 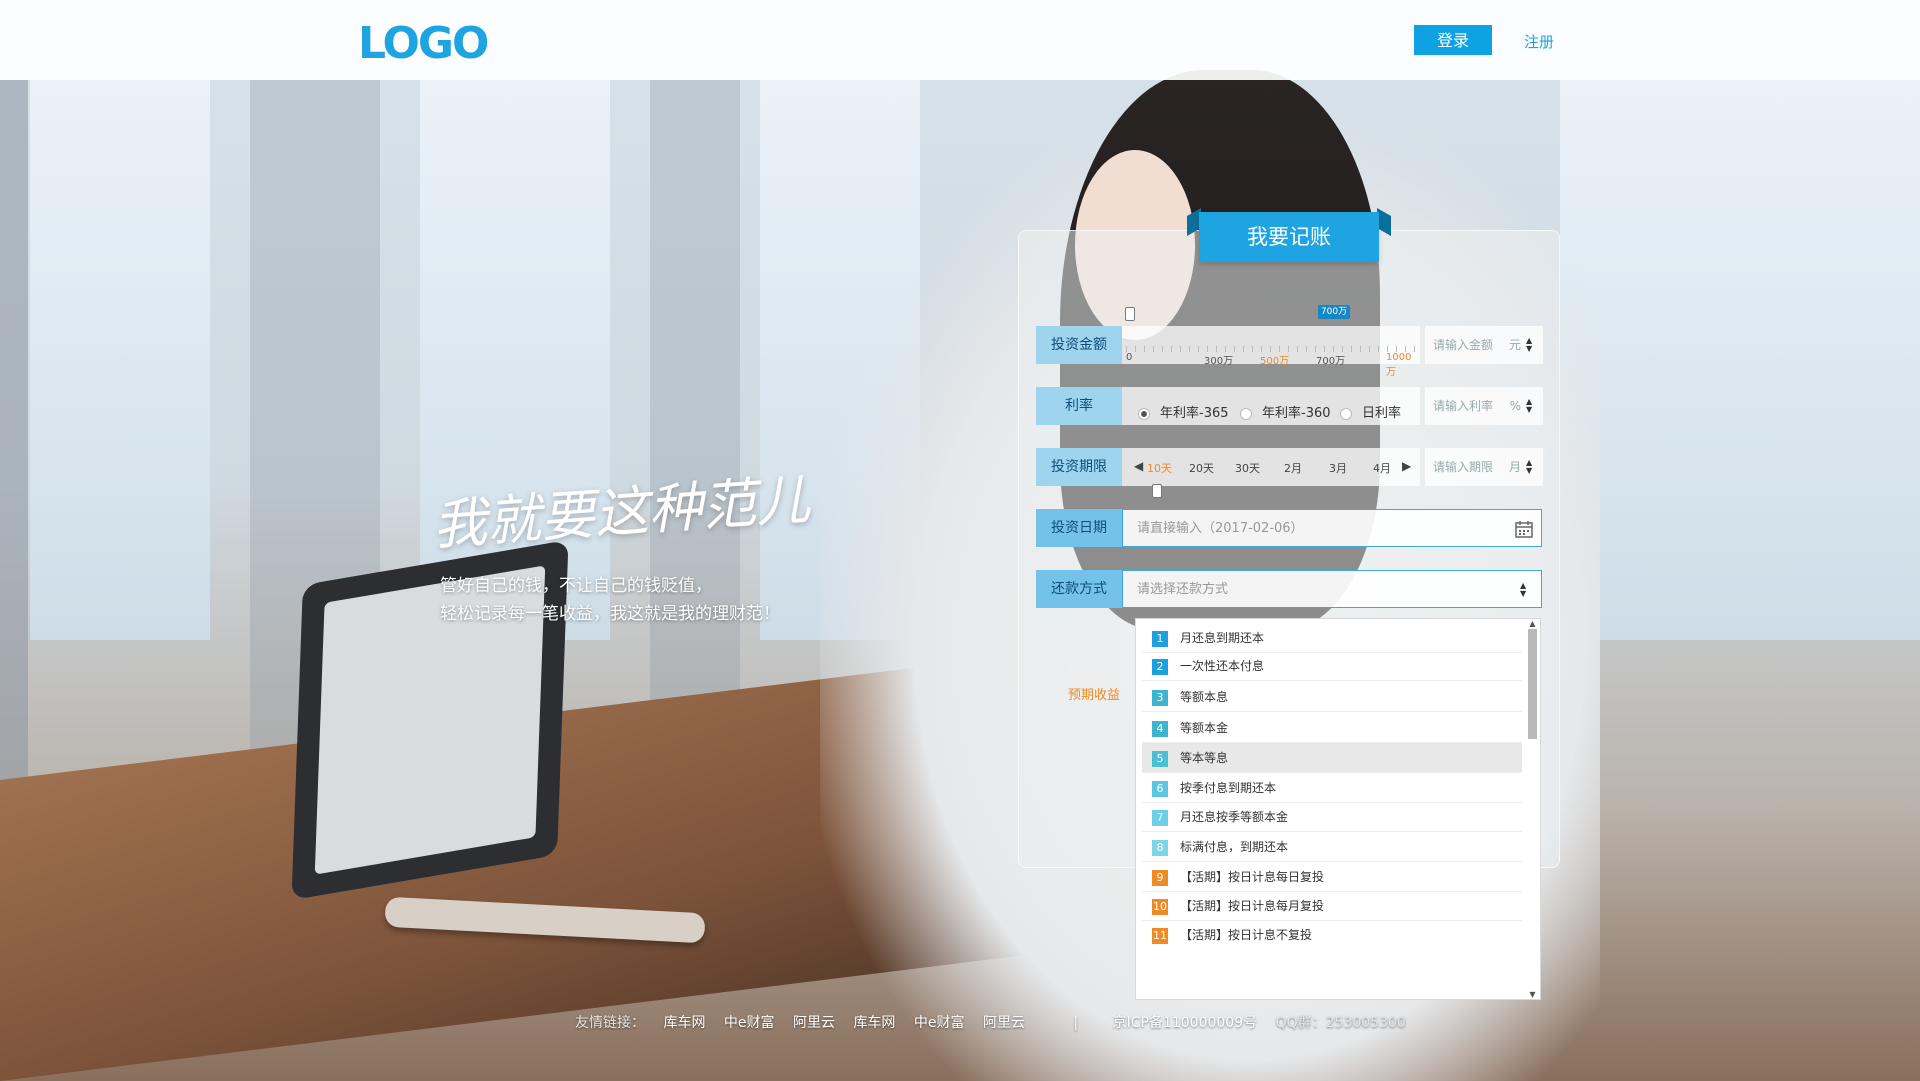 I want to click on rate-option-365: 年利率-365, so click(x=1183, y=411).